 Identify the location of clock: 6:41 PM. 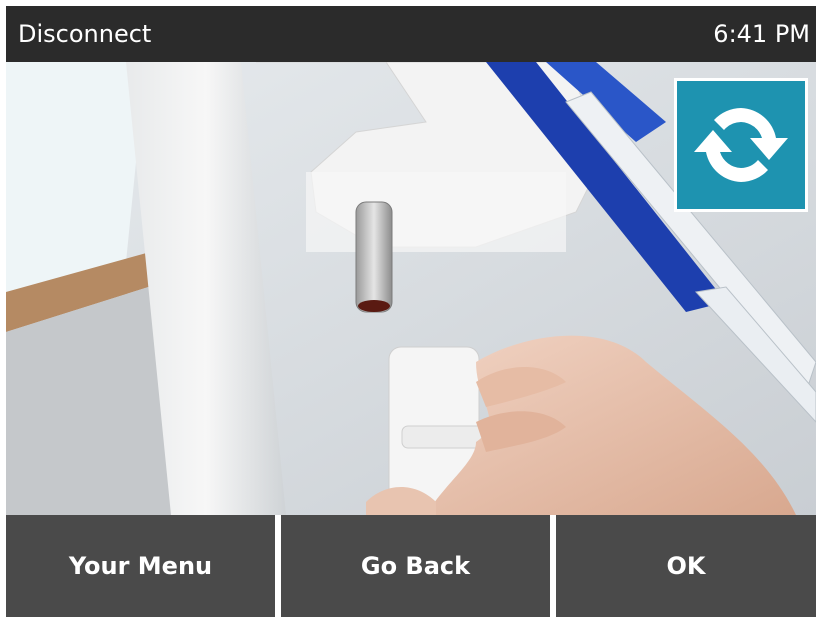
(761, 34).